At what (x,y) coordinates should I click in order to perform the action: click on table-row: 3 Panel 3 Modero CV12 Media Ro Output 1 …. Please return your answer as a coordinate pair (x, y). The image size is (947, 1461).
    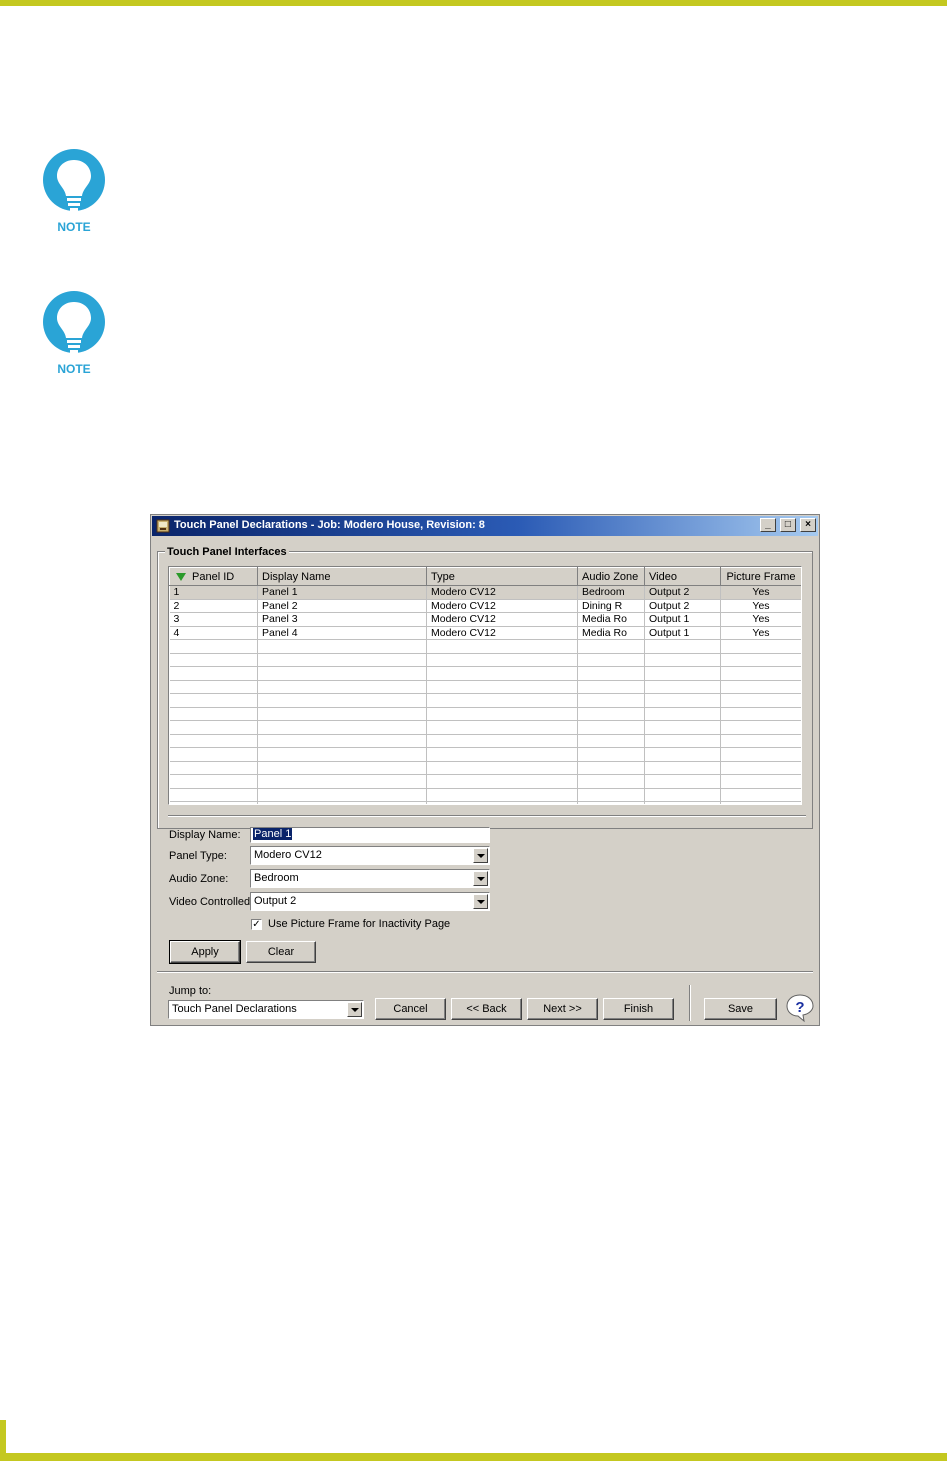
    Looking at the image, I should click on (485, 619).